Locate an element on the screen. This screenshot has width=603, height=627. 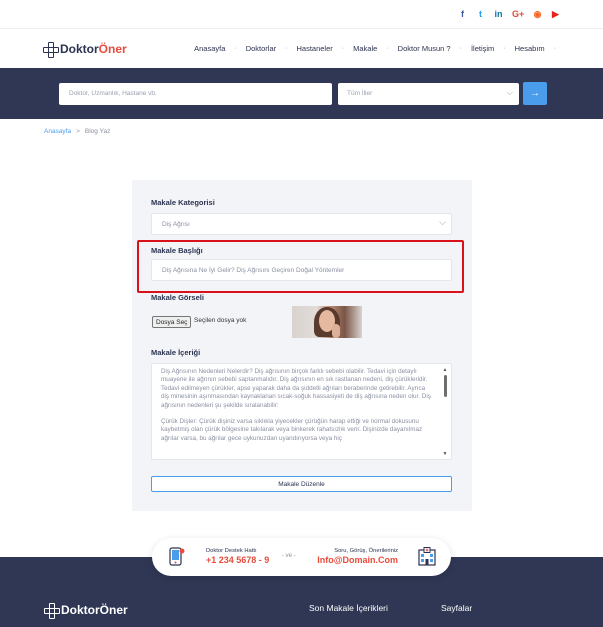
twitter-icon: t is located at coordinates (480, 14).